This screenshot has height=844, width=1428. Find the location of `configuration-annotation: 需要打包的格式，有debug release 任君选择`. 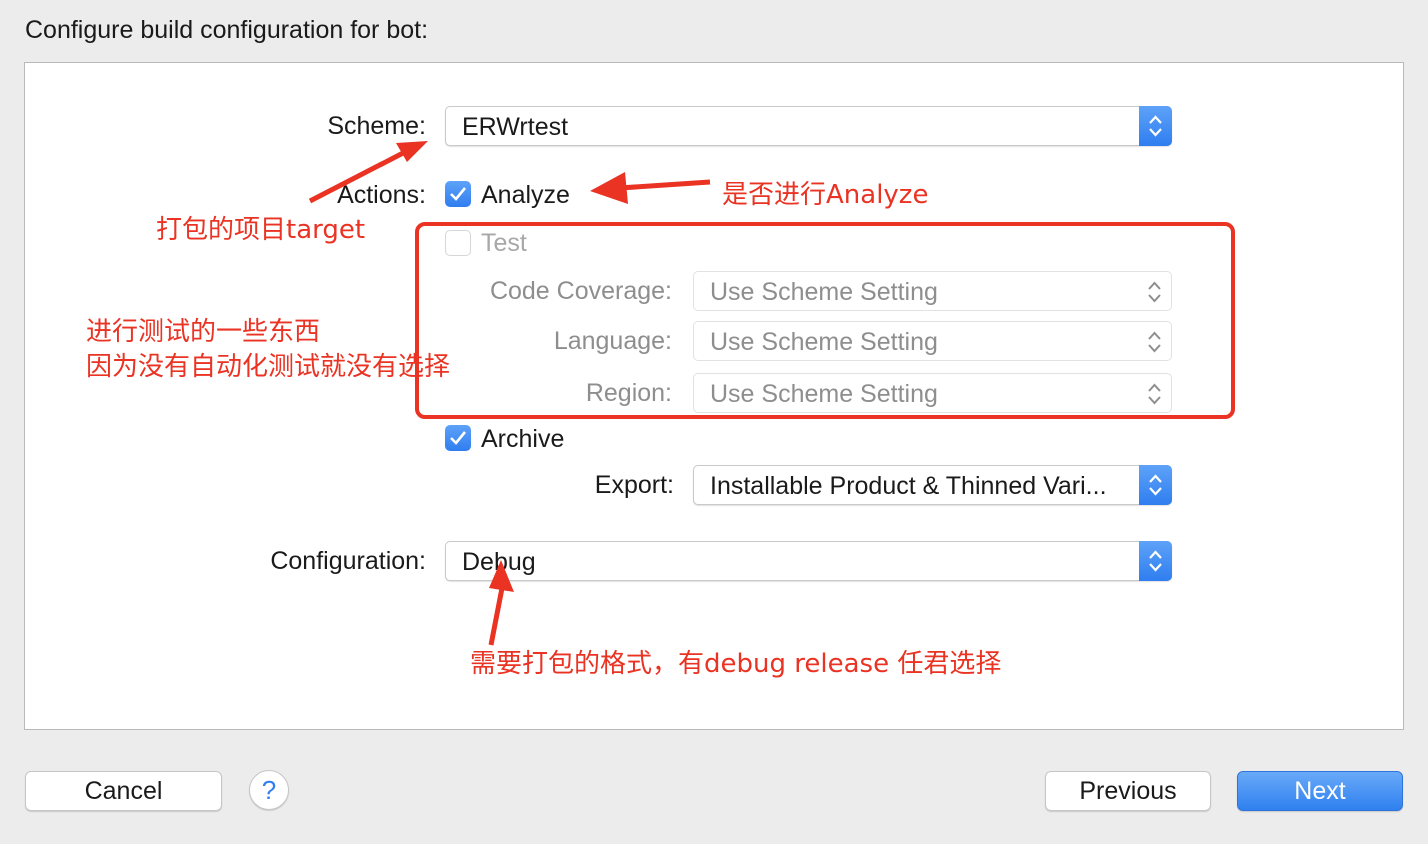

configuration-annotation: 需要打包的格式，有debug release 任君选择 is located at coordinates (736, 664).